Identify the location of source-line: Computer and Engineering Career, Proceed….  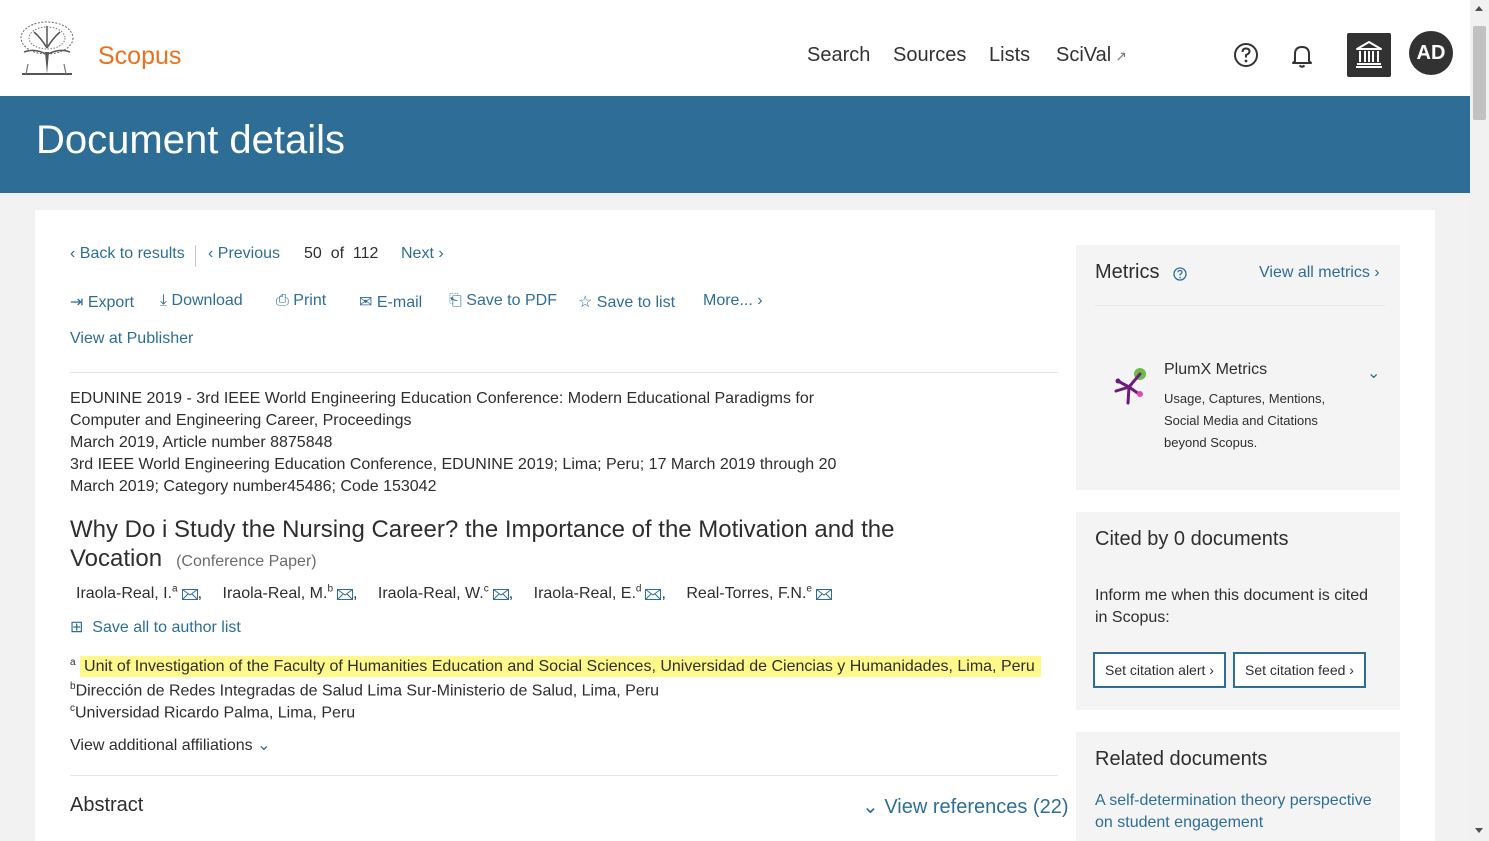
(241, 420).